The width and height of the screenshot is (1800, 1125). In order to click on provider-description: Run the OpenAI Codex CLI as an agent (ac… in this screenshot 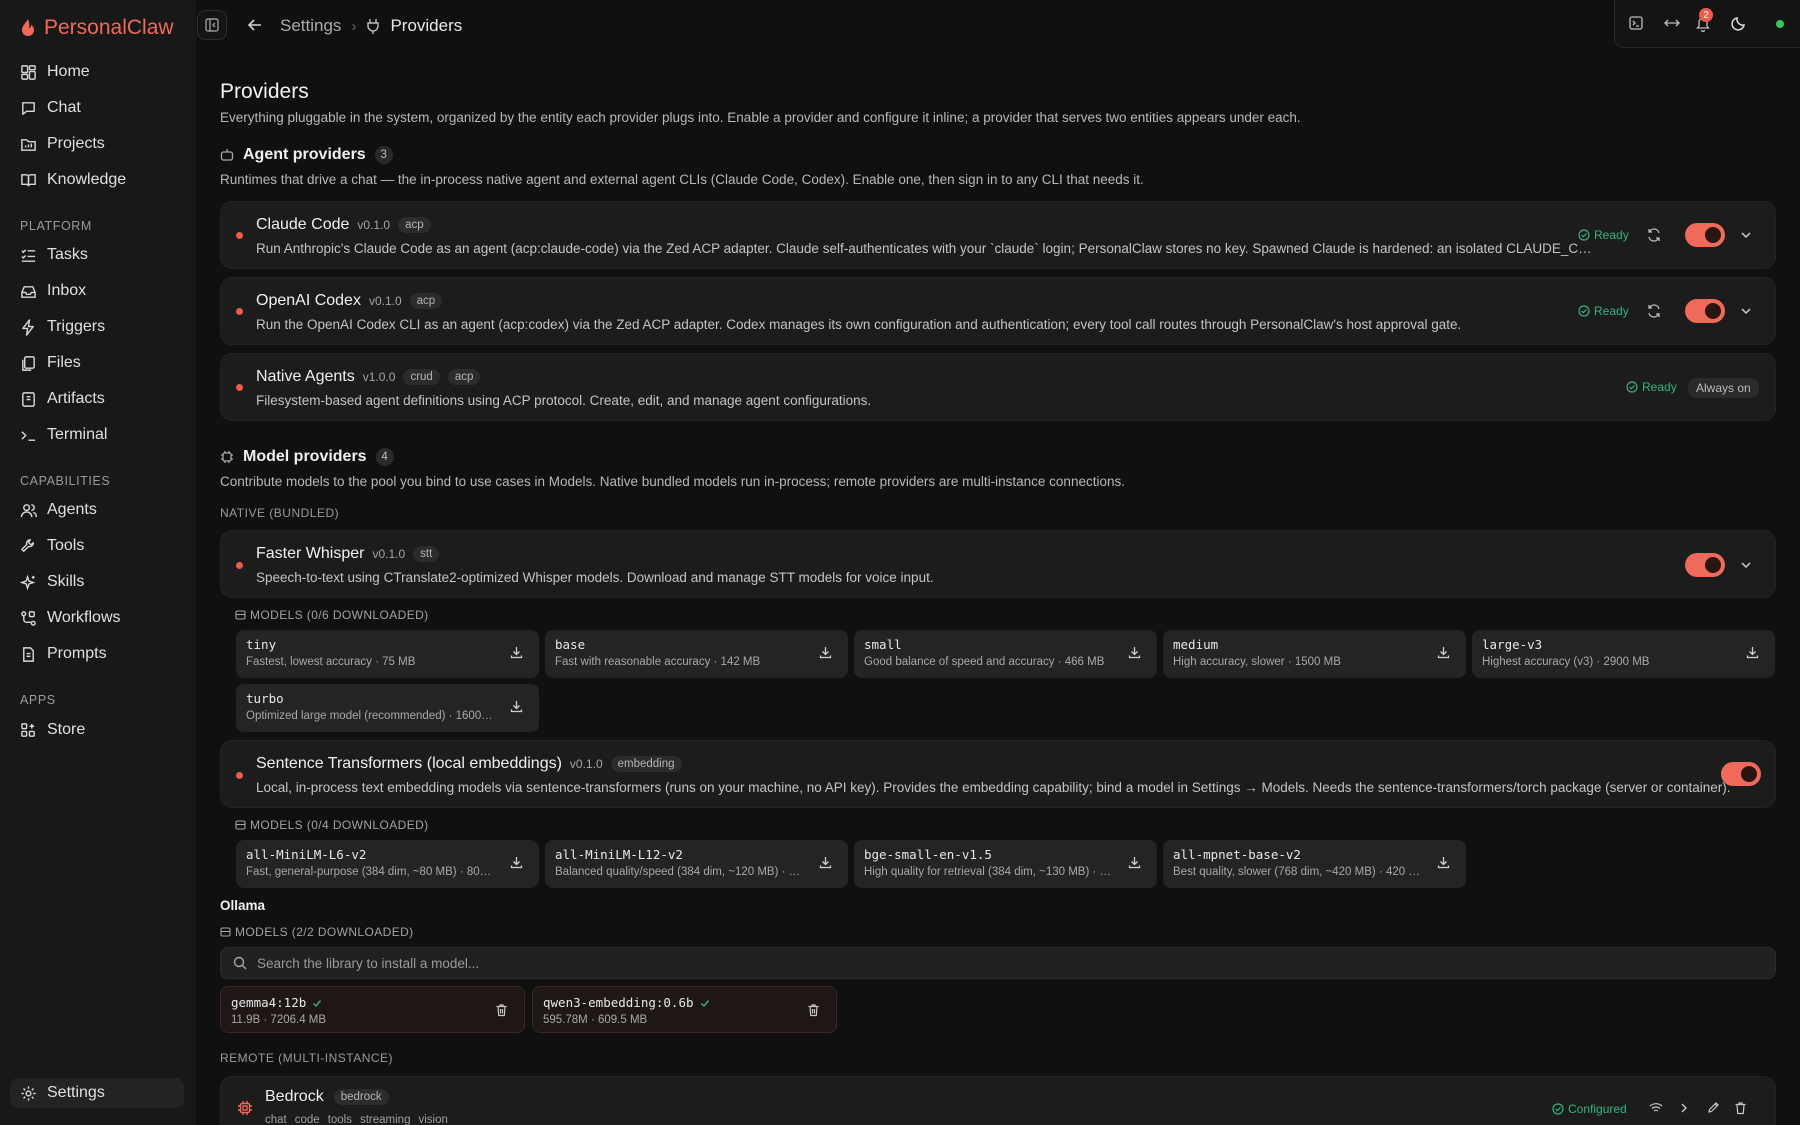, I will do `click(859, 324)`.